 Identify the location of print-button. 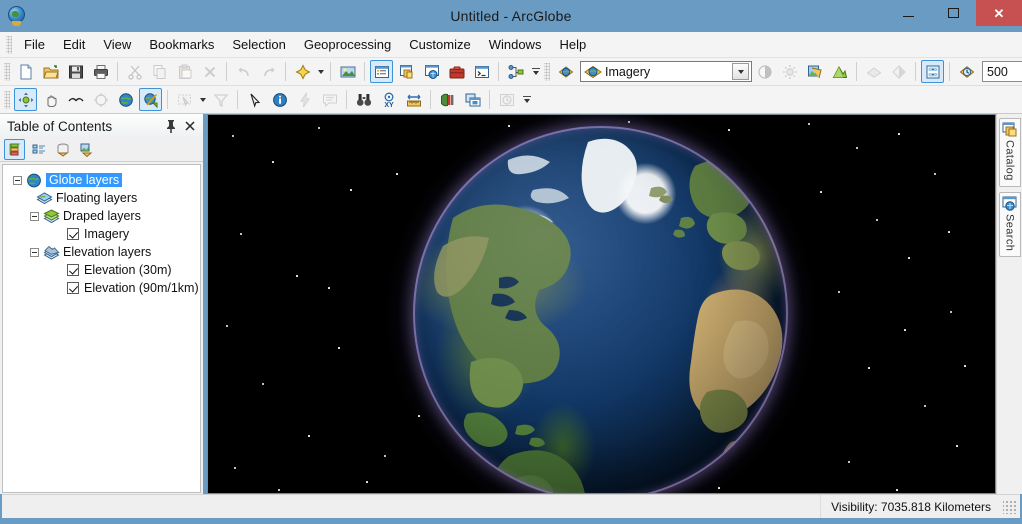
(100, 71).